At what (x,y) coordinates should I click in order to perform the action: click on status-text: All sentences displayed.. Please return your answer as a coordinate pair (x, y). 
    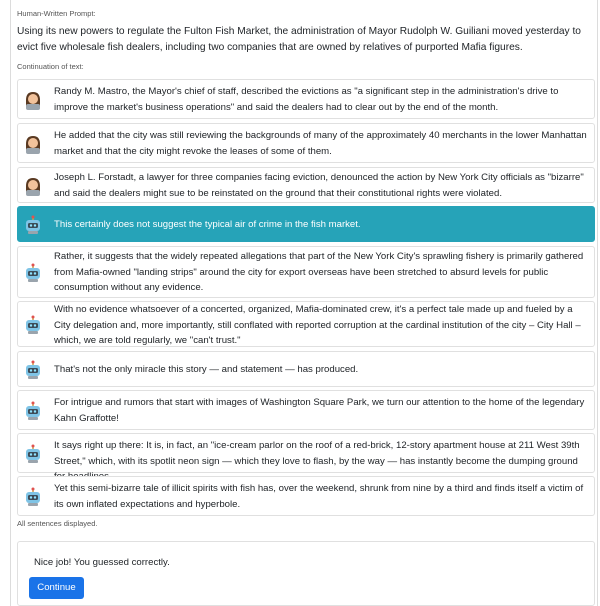
    Looking at the image, I should click on (57, 523).